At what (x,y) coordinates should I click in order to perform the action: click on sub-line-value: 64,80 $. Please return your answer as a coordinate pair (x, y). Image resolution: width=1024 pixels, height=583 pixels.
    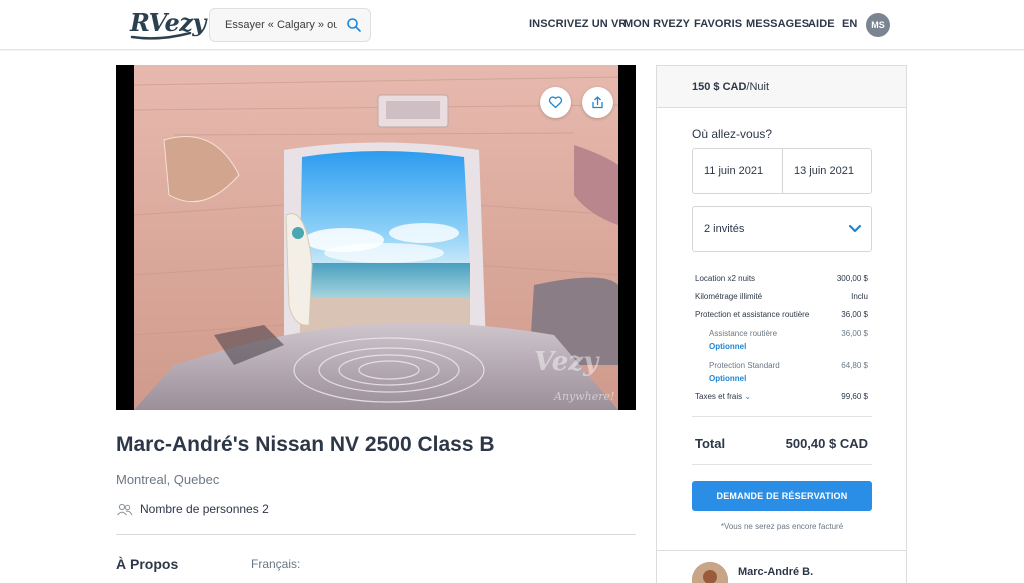
    Looking at the image, I should click on (854, 365).